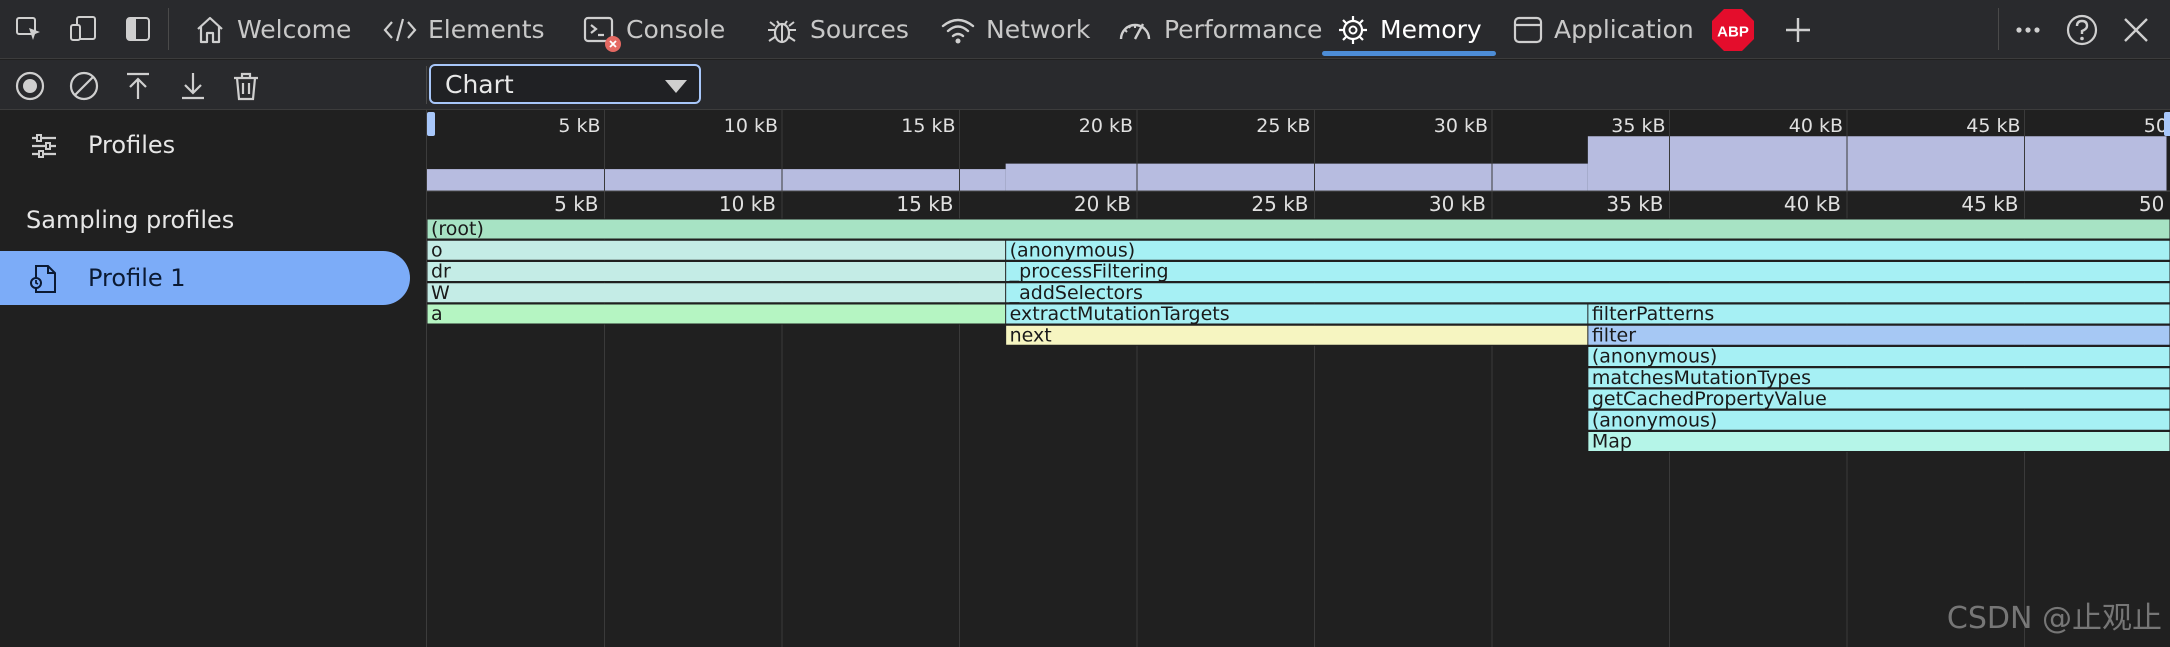  I want to click on flame-frame-label: _processFiltering, so click(1089, 272).